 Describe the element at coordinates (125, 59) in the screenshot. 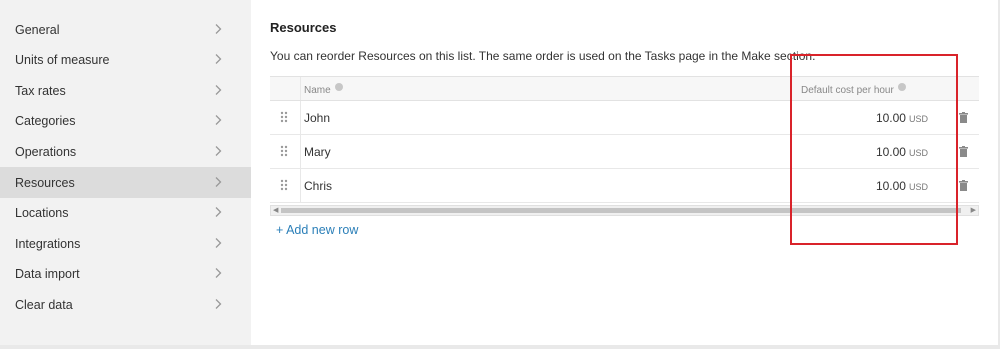

I see `sidebar-item-units-of-measure: Units of measure` at that location.